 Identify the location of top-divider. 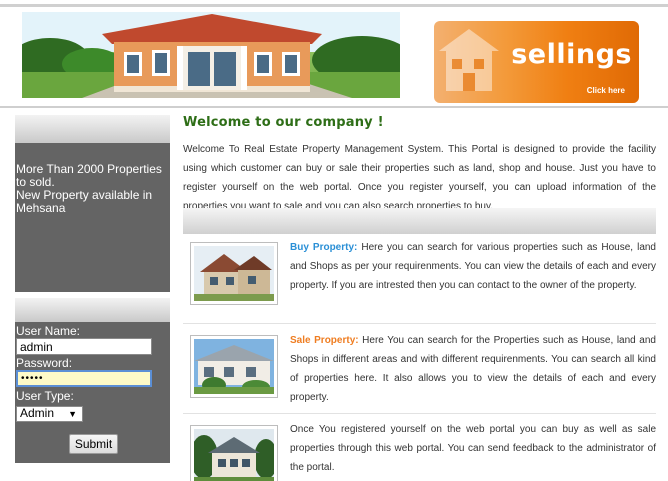
(334, 5).